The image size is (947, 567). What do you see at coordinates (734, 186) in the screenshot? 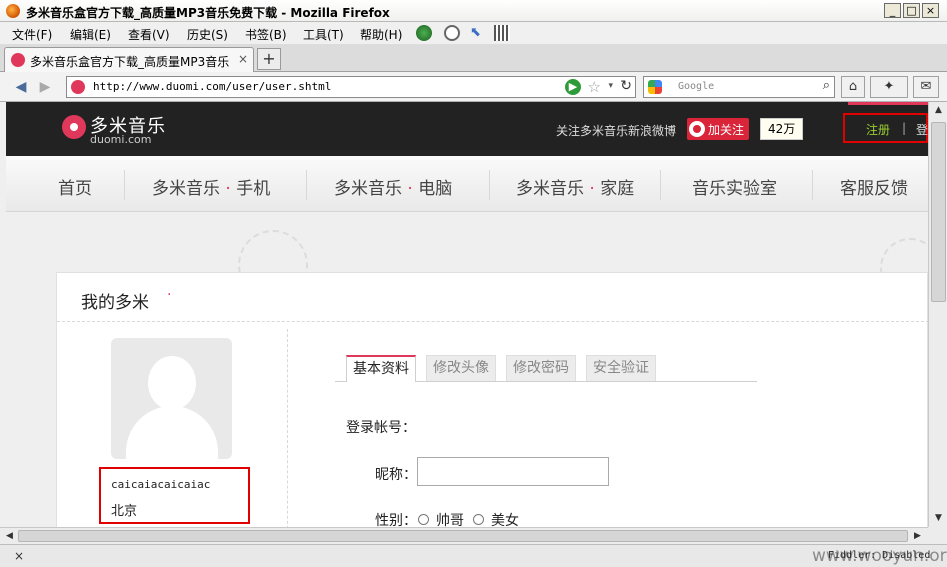
I see `nav-lab: 音乐实验室` at bounding box center [734, 186].